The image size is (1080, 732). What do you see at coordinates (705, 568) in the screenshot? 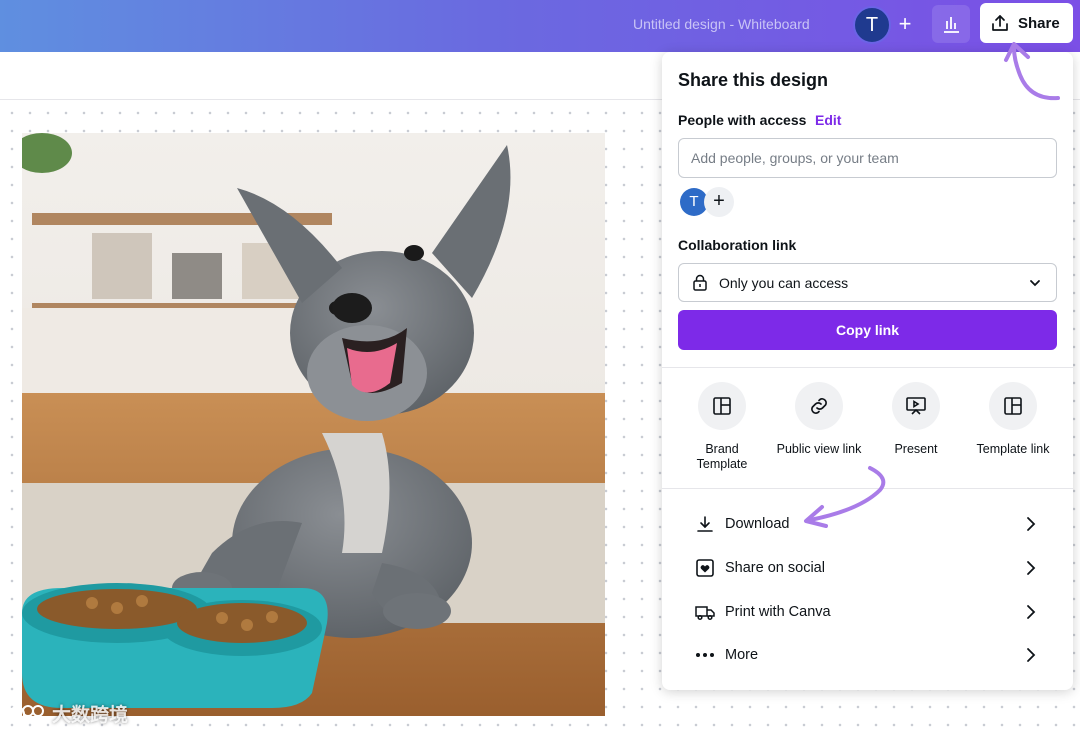
I see `heart-icon` at bounding box center [705, 568].